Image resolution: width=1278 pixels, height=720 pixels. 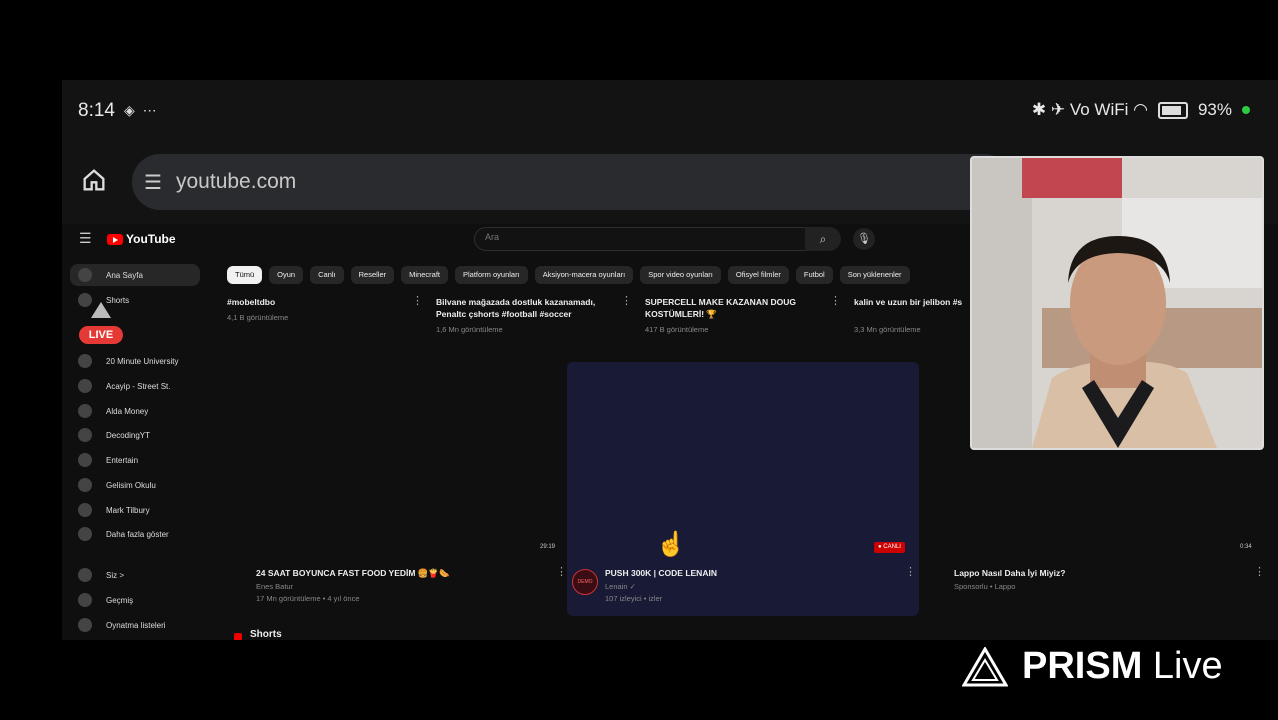 I want to click on cursor-icon: ☝, so click(x=671, y=544).